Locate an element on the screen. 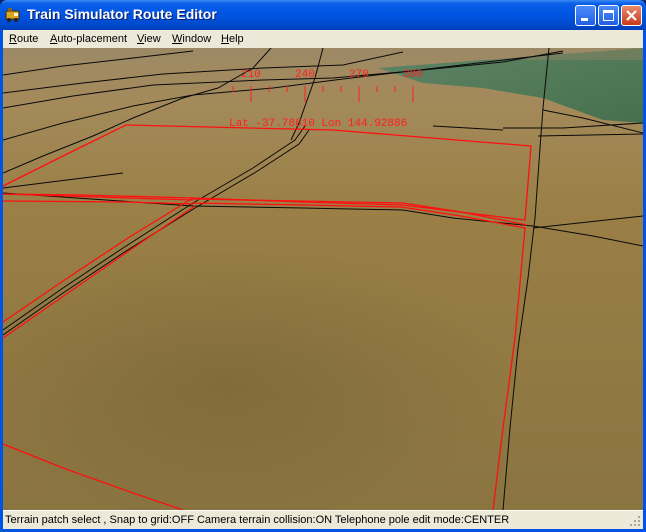  menu-route: Route is located at coordinates (23, 39).